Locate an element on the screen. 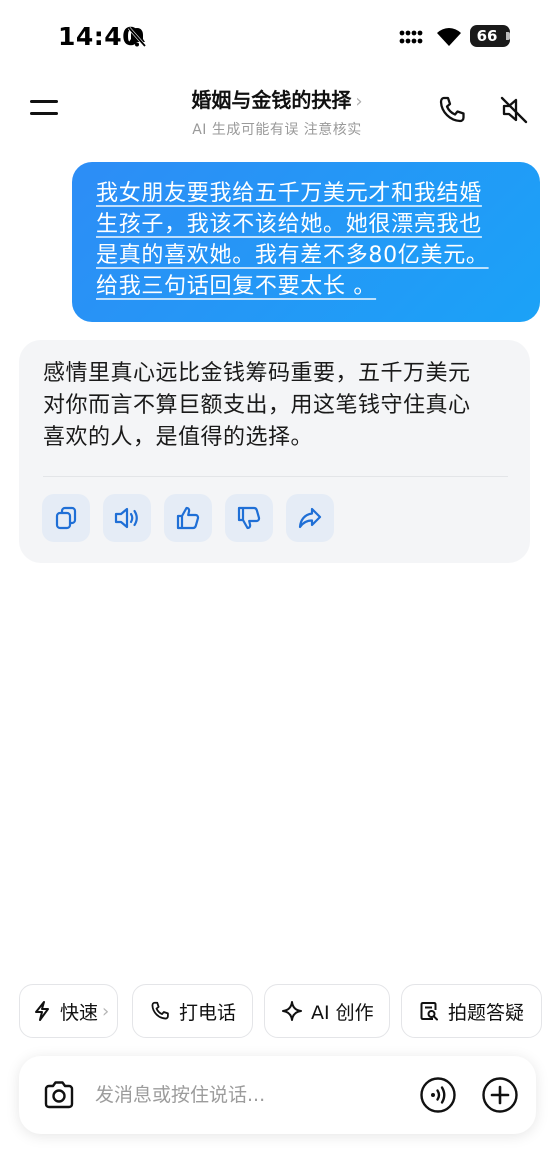 The image size is (554, 1164). ai-message-divider is located at coordinates (275, 476).